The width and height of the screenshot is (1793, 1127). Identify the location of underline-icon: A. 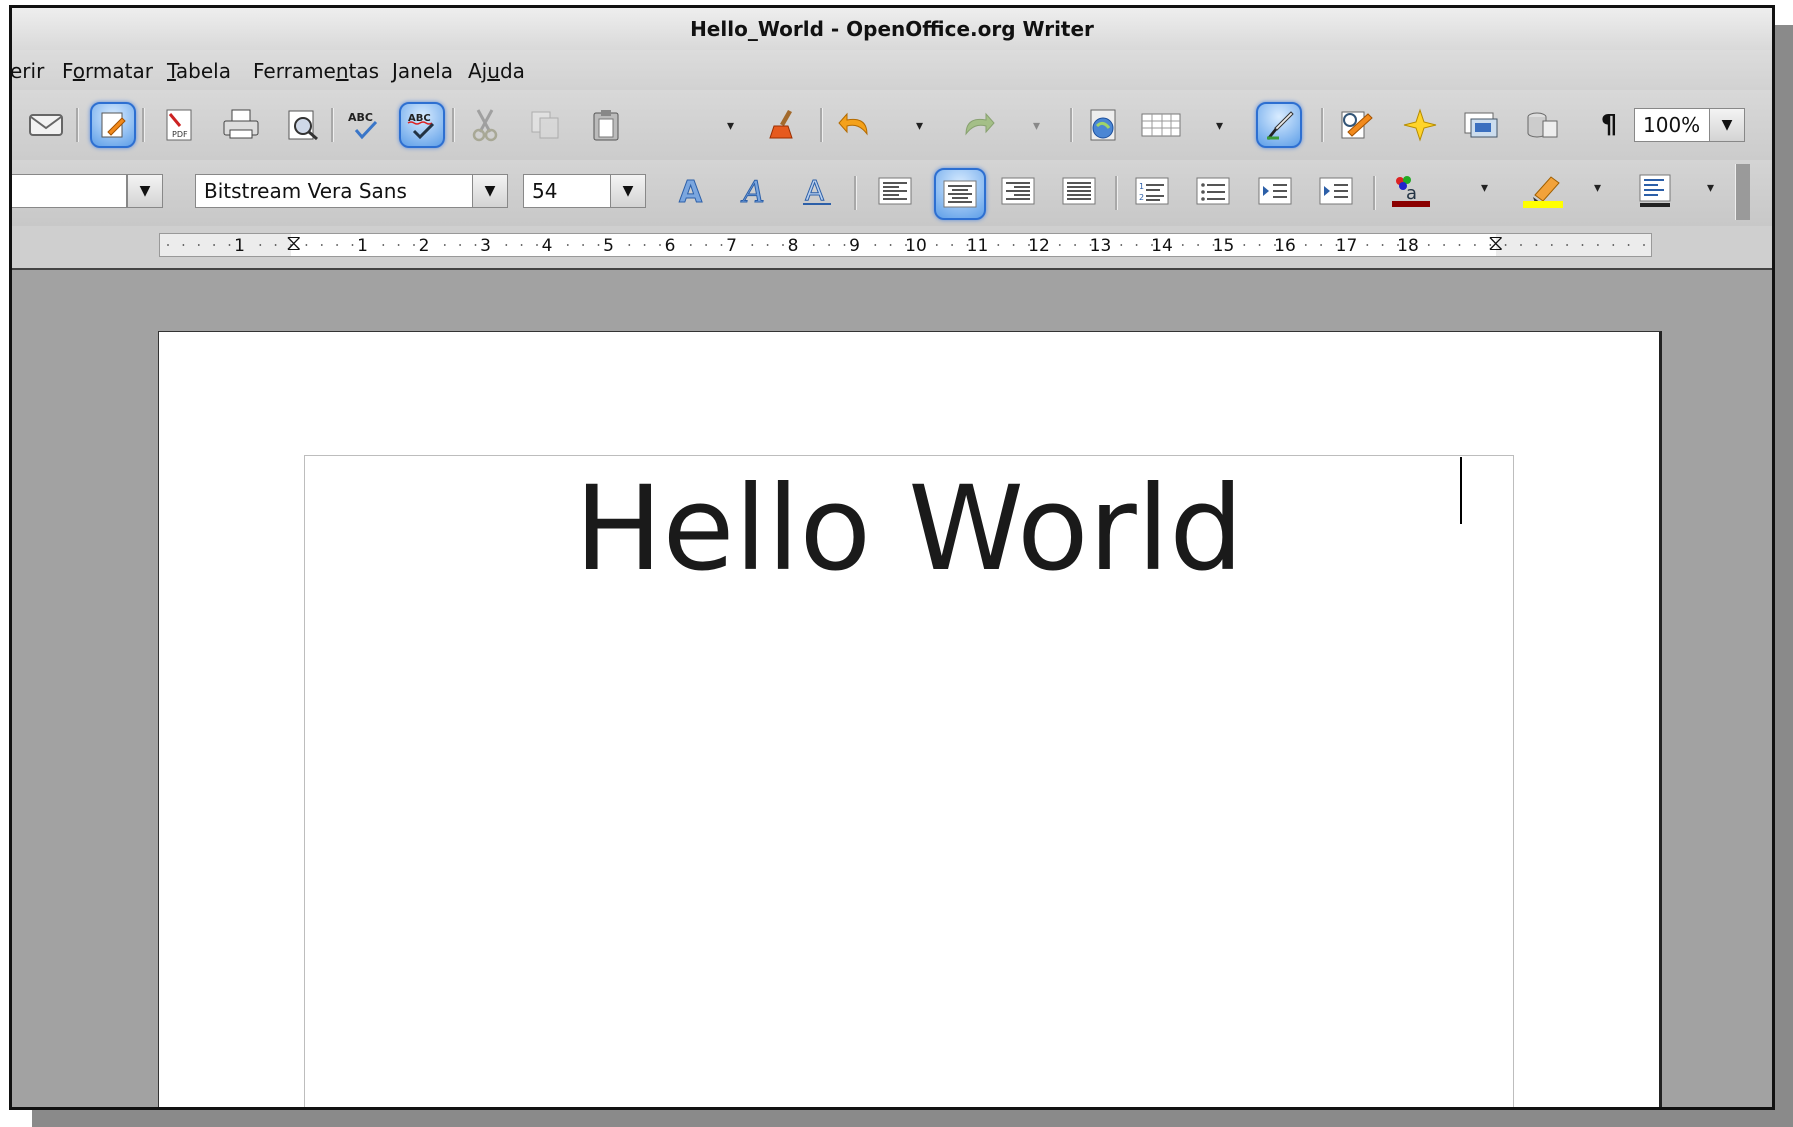
(817, 191).